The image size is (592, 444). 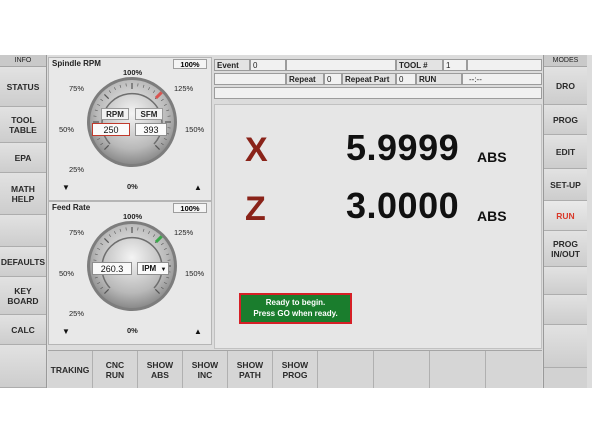 I want to click on sfm-value: 393, so click(x=151, y=129).